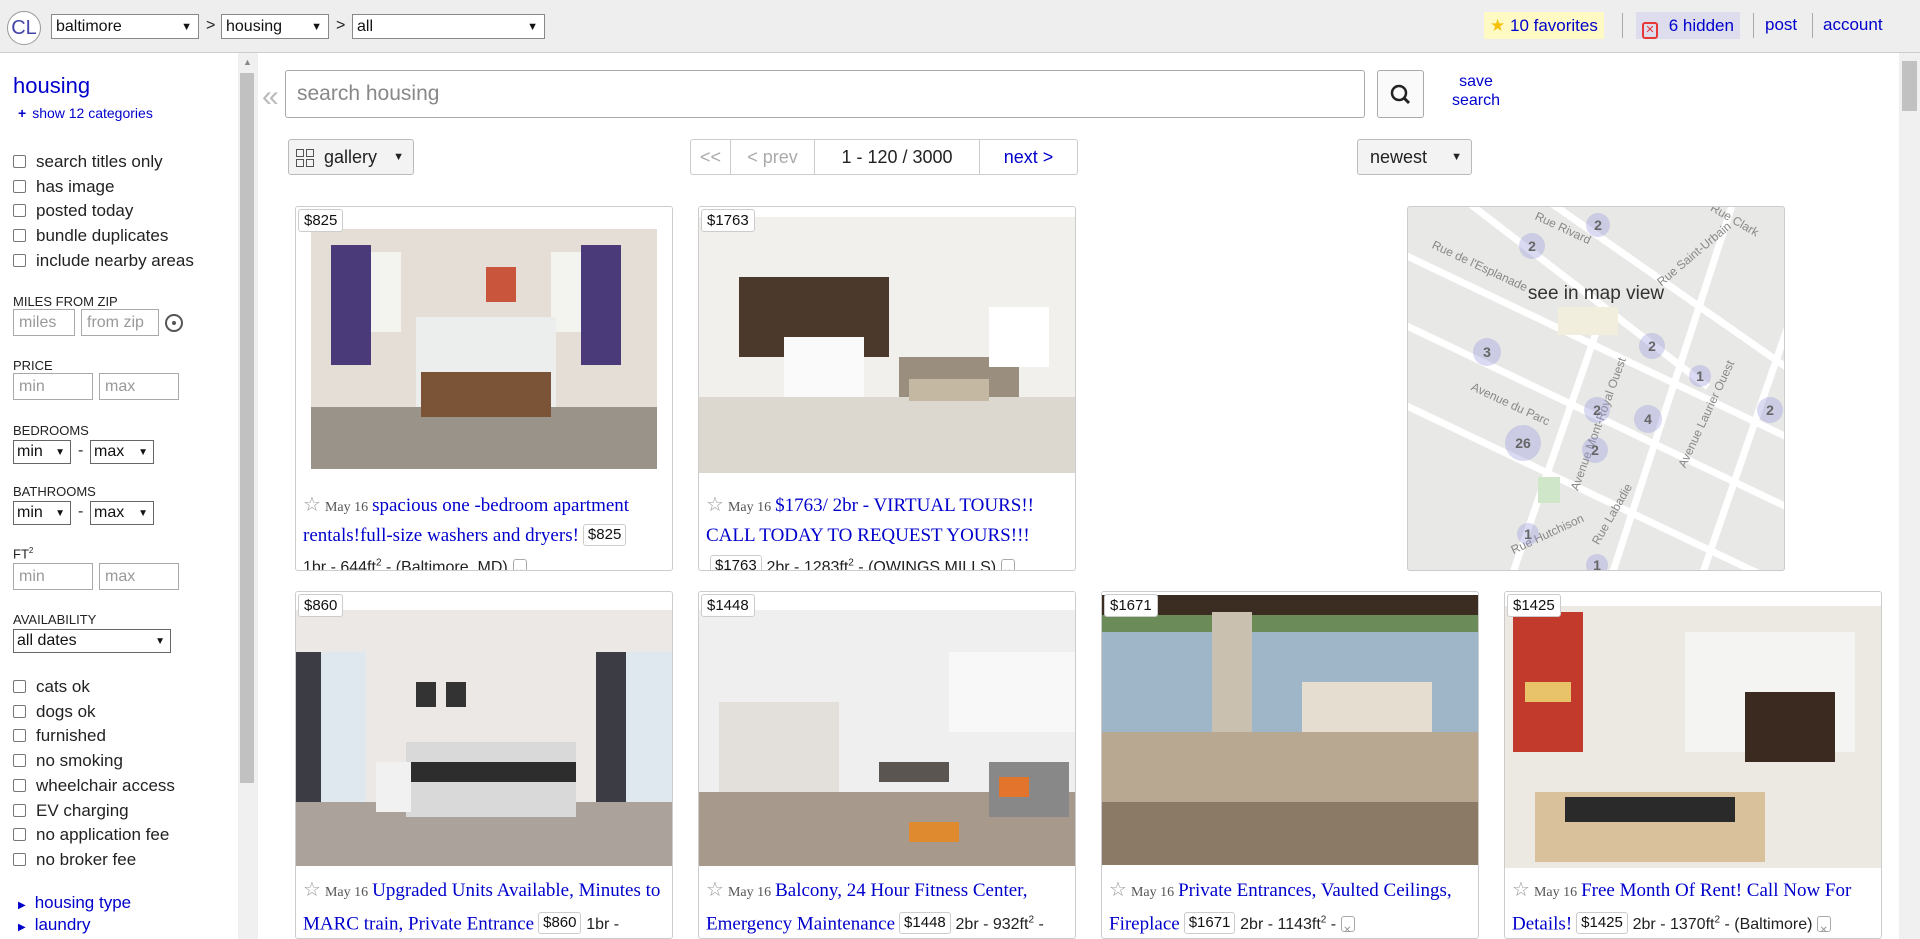 The height and width of the screenshot is (939, 1920). Describe the element at coordinates (174, 323) in the screenshot. I see `locate-icon` at that location.